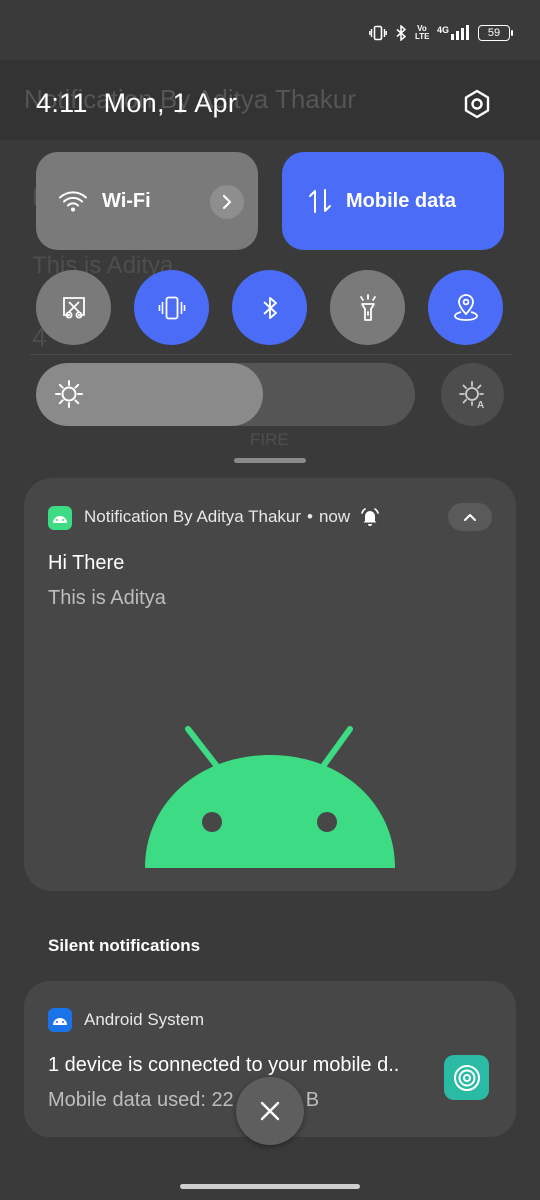  Describe the element at coordinates (270, 460) in the screenshot. I see `shade-handle` at that location.